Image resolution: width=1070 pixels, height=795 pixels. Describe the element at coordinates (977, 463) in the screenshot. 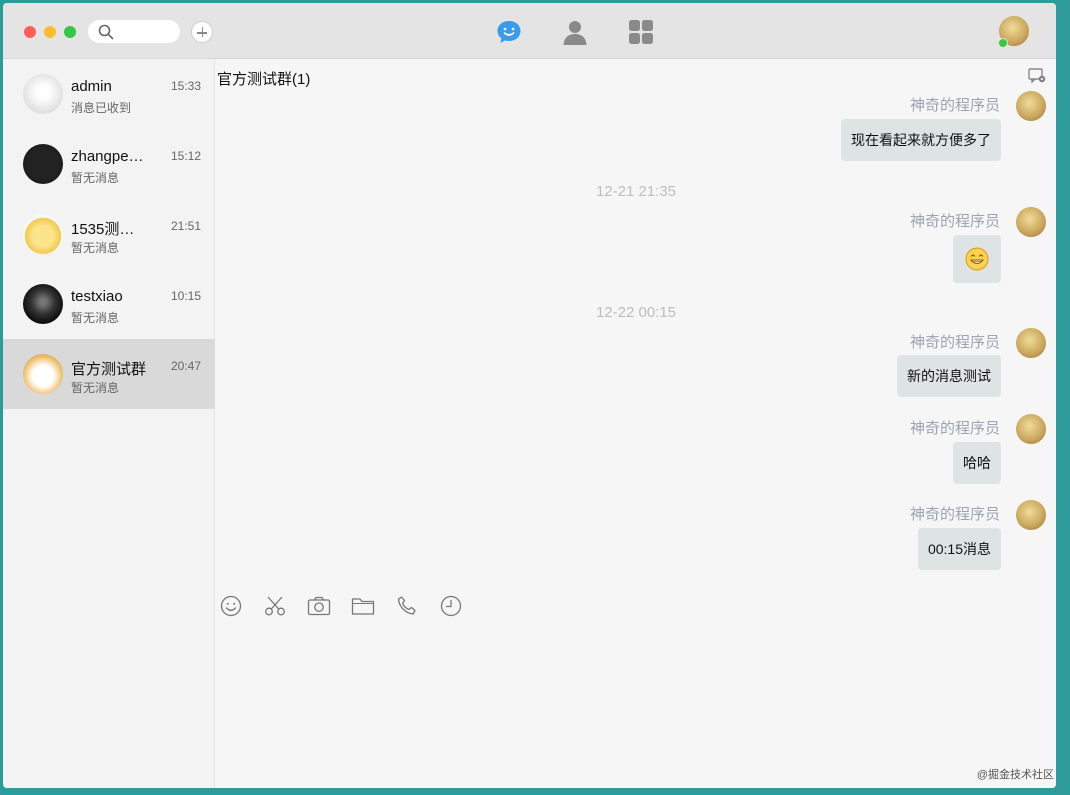

I see `message-bubble: 哈哈` at that location.